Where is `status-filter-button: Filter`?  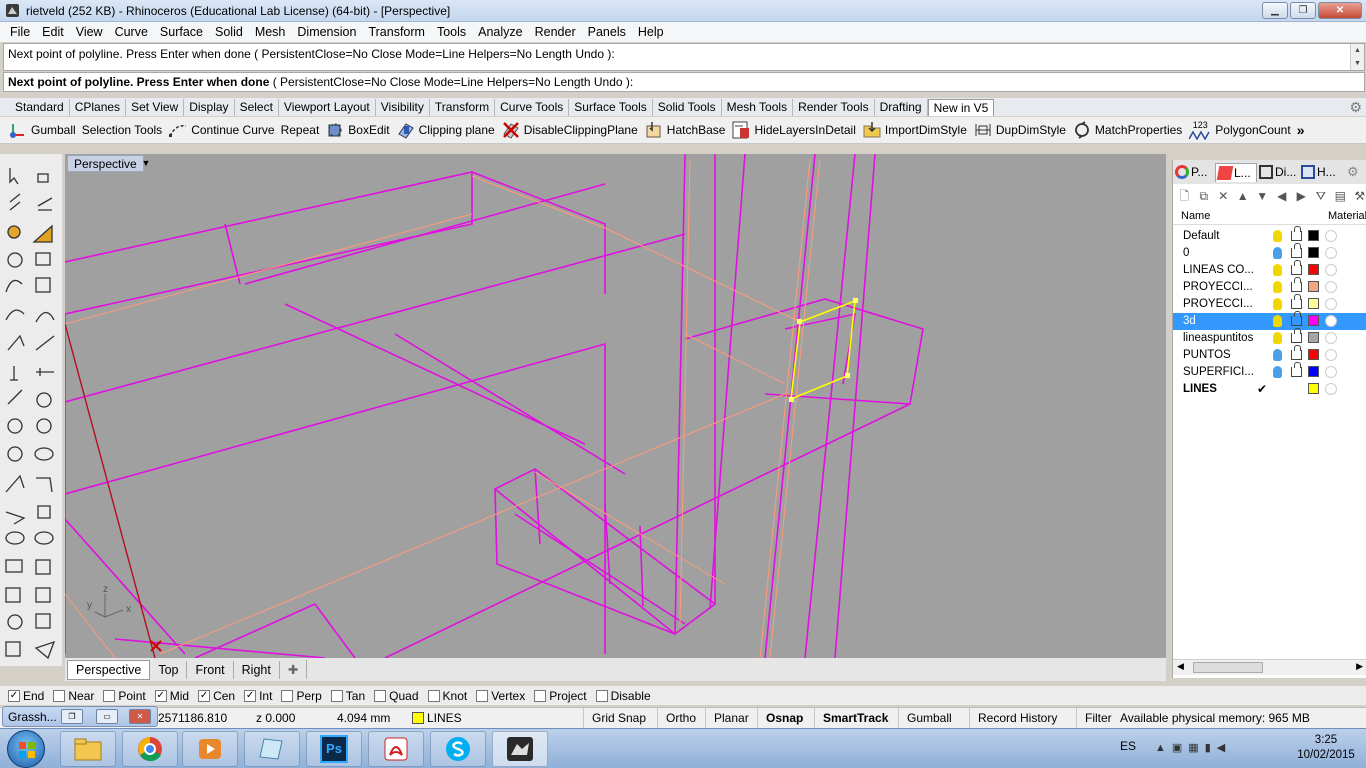
status-filter-button: Filter is located at coordinates (1098, 718).